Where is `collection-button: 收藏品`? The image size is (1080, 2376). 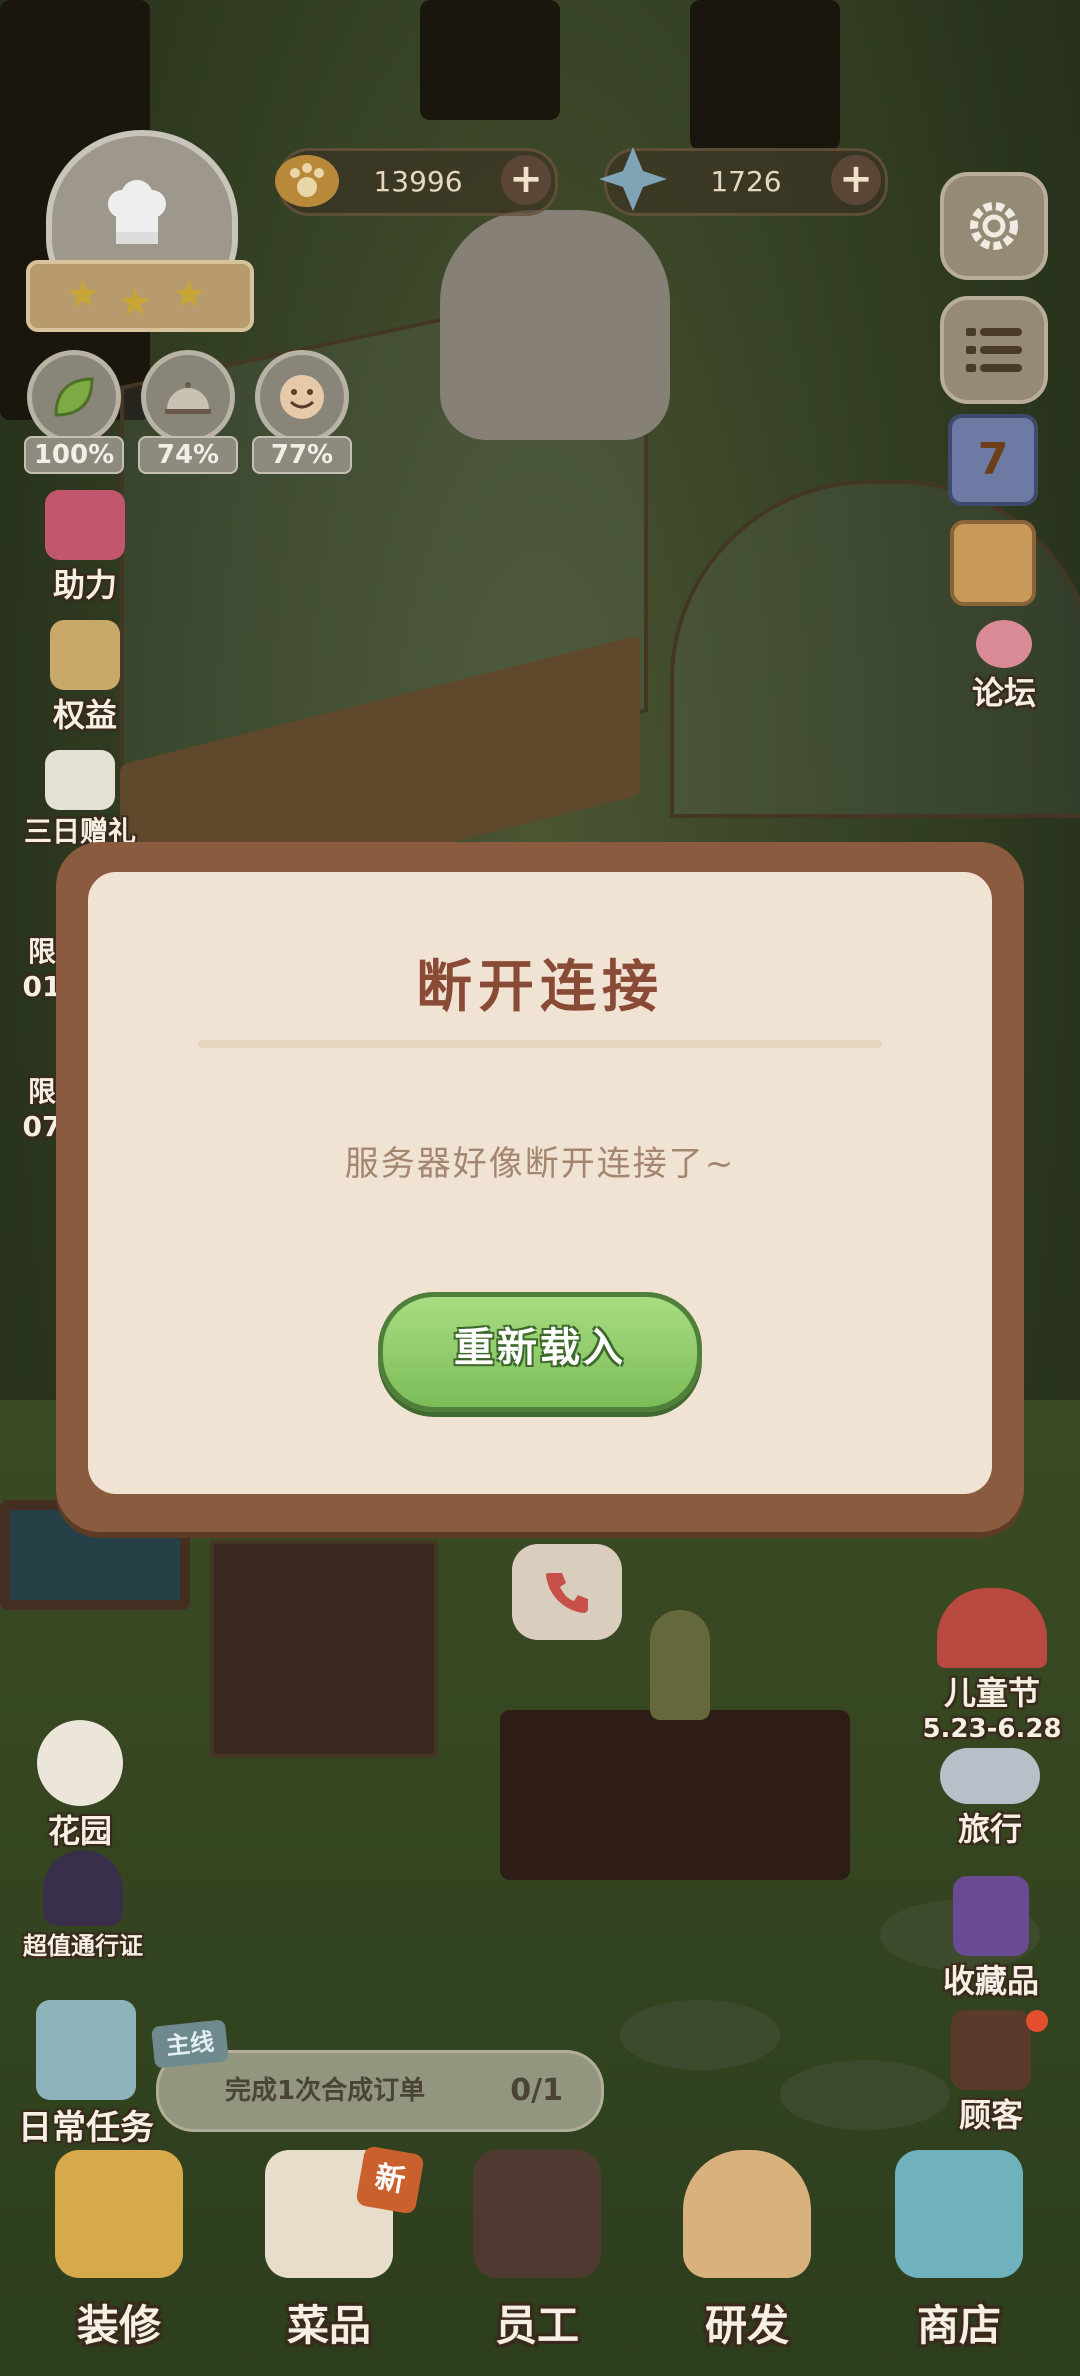 collection-button: 收藏品 is located at coordinates (991, 1939).